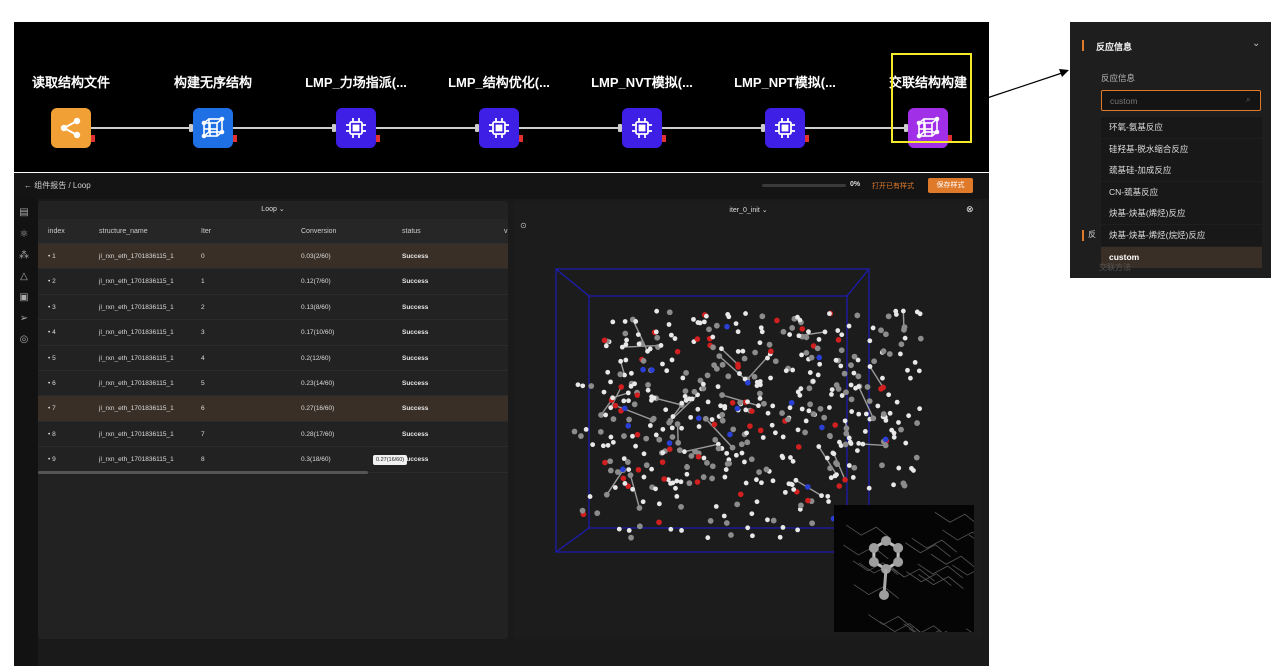 This screenshot has height=666, width=1280. What do you see at coordinates (748, 210) in the screenshot?
I see `viewer-title: iter_0_init ⌄` at bounding box center [748, 210].